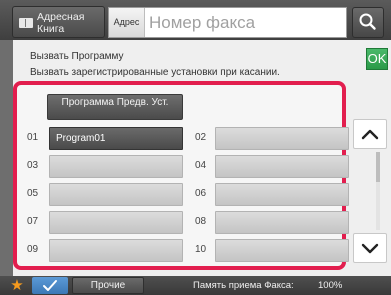 The width and height of the screenshot is (391, 295). What do you see at coordinates (201, 221) in the screenshot?
I see `slot-number: 08` at bounding box center [201, 221].